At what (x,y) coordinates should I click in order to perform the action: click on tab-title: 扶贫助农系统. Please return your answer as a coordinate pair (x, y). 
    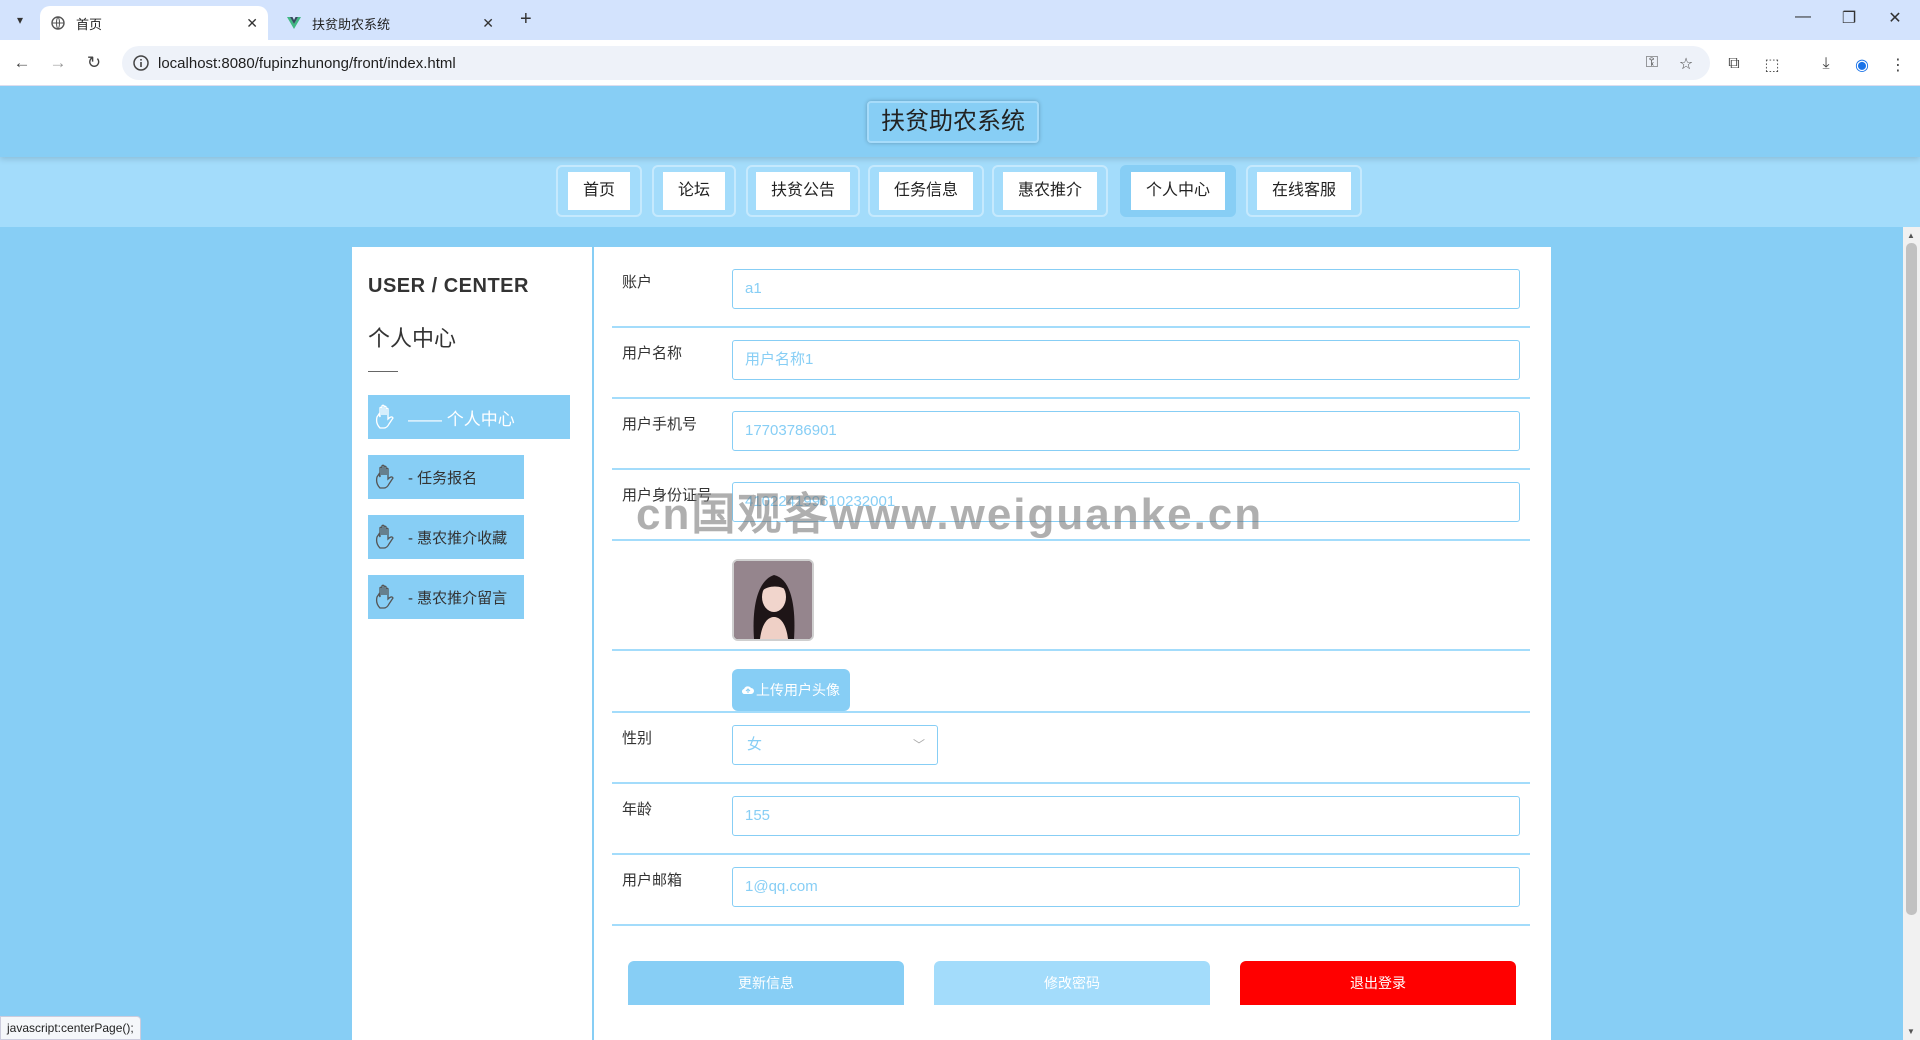
    Looking at the image, I should click on (351, 24).